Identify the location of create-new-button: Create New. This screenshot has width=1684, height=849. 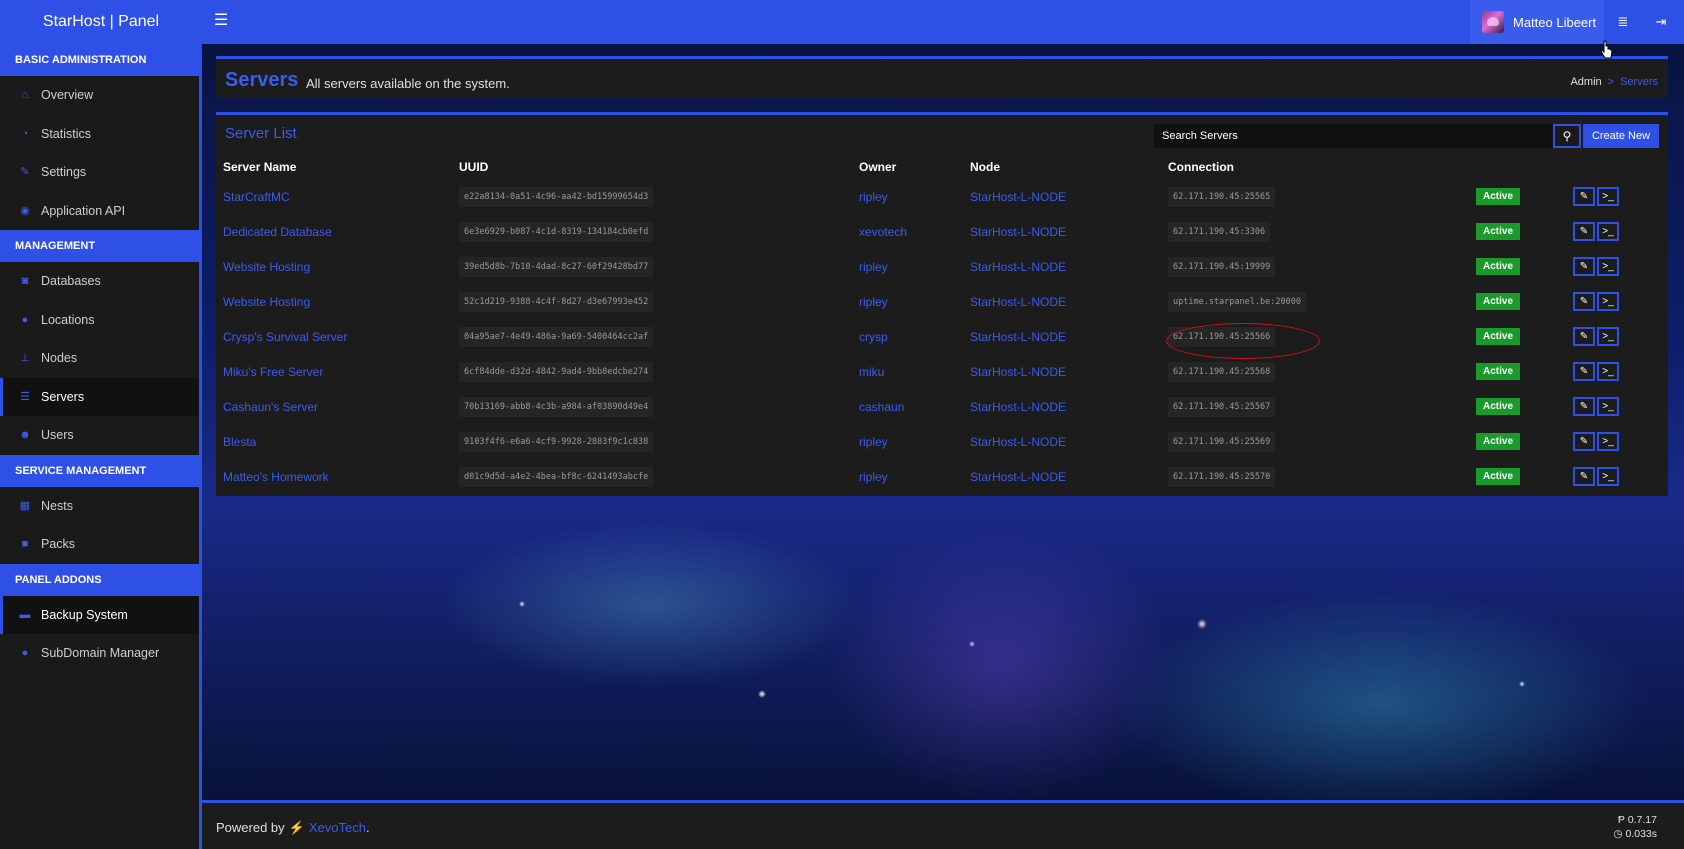
(1621, 136).